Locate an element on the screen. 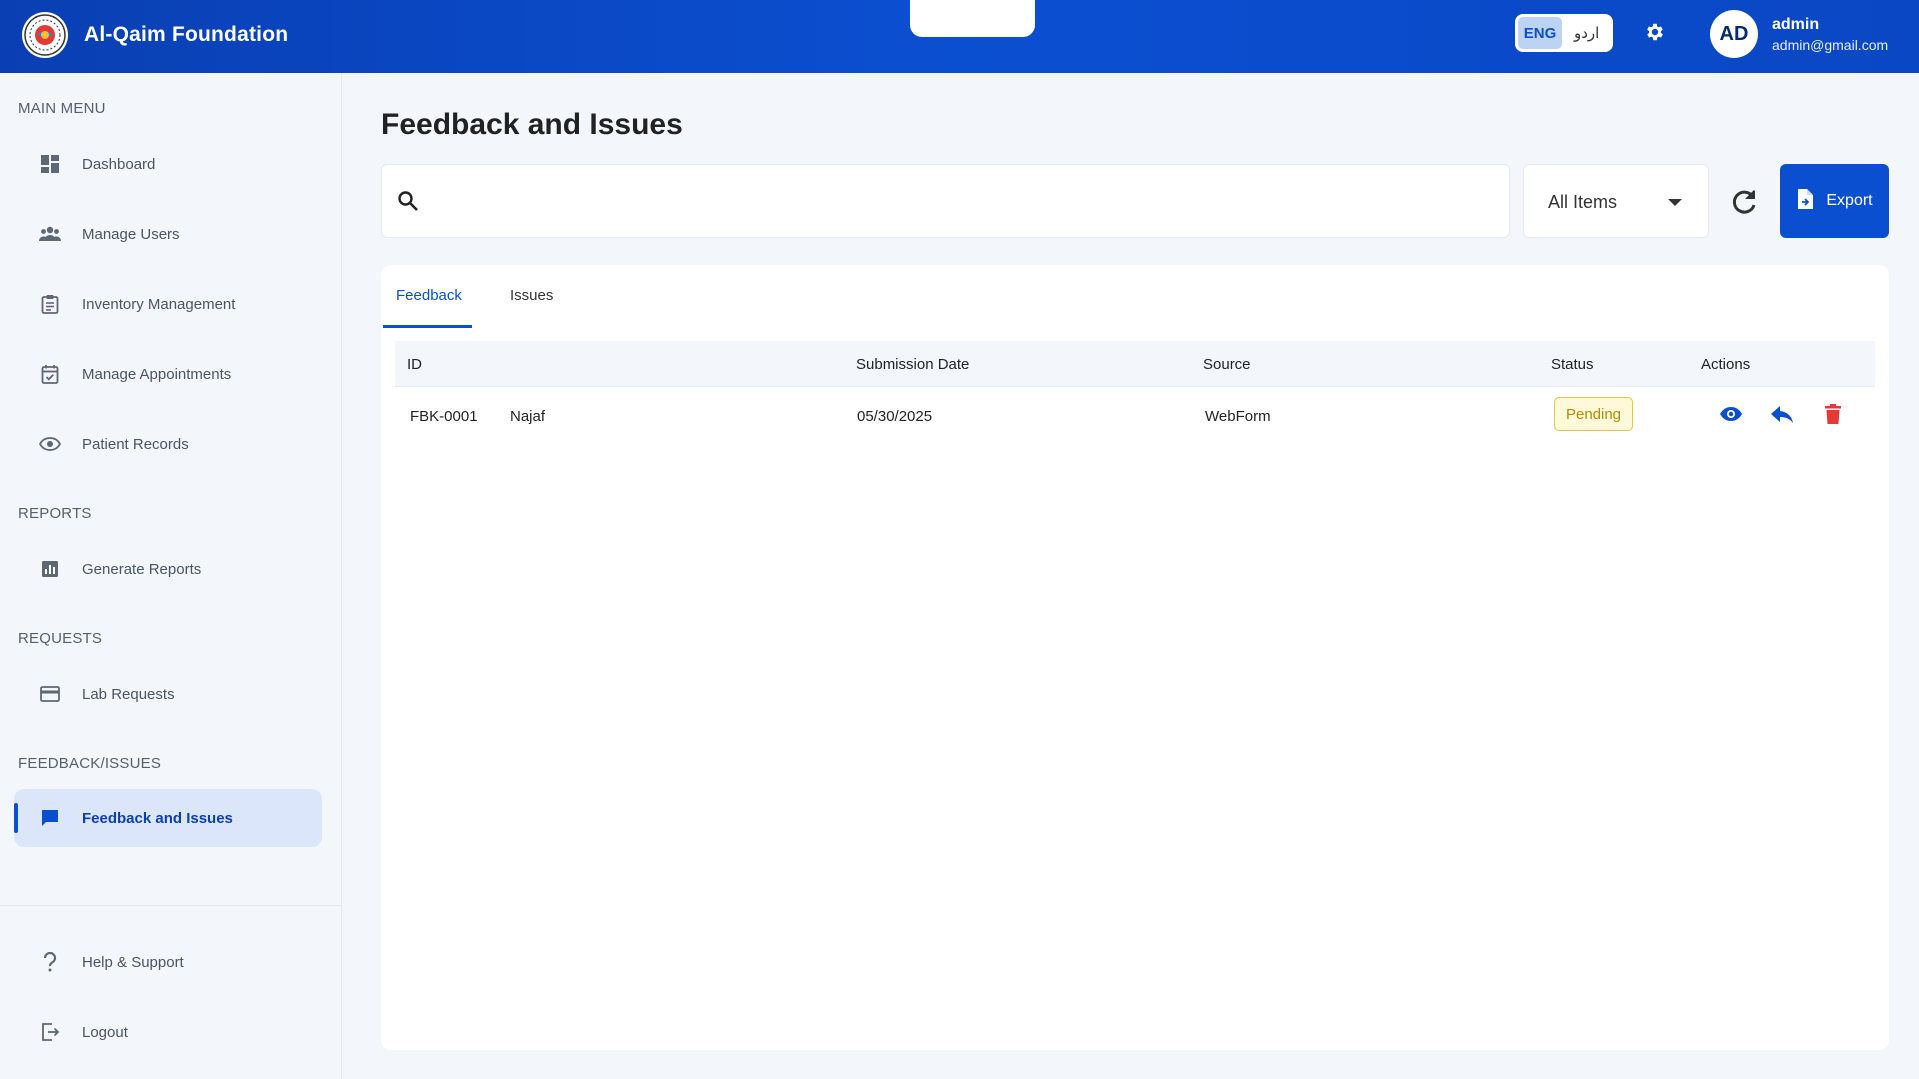 The image size is (1919, 1079). sidebar-item-manage-users: Manage Users is located at coordinates (168, 234).